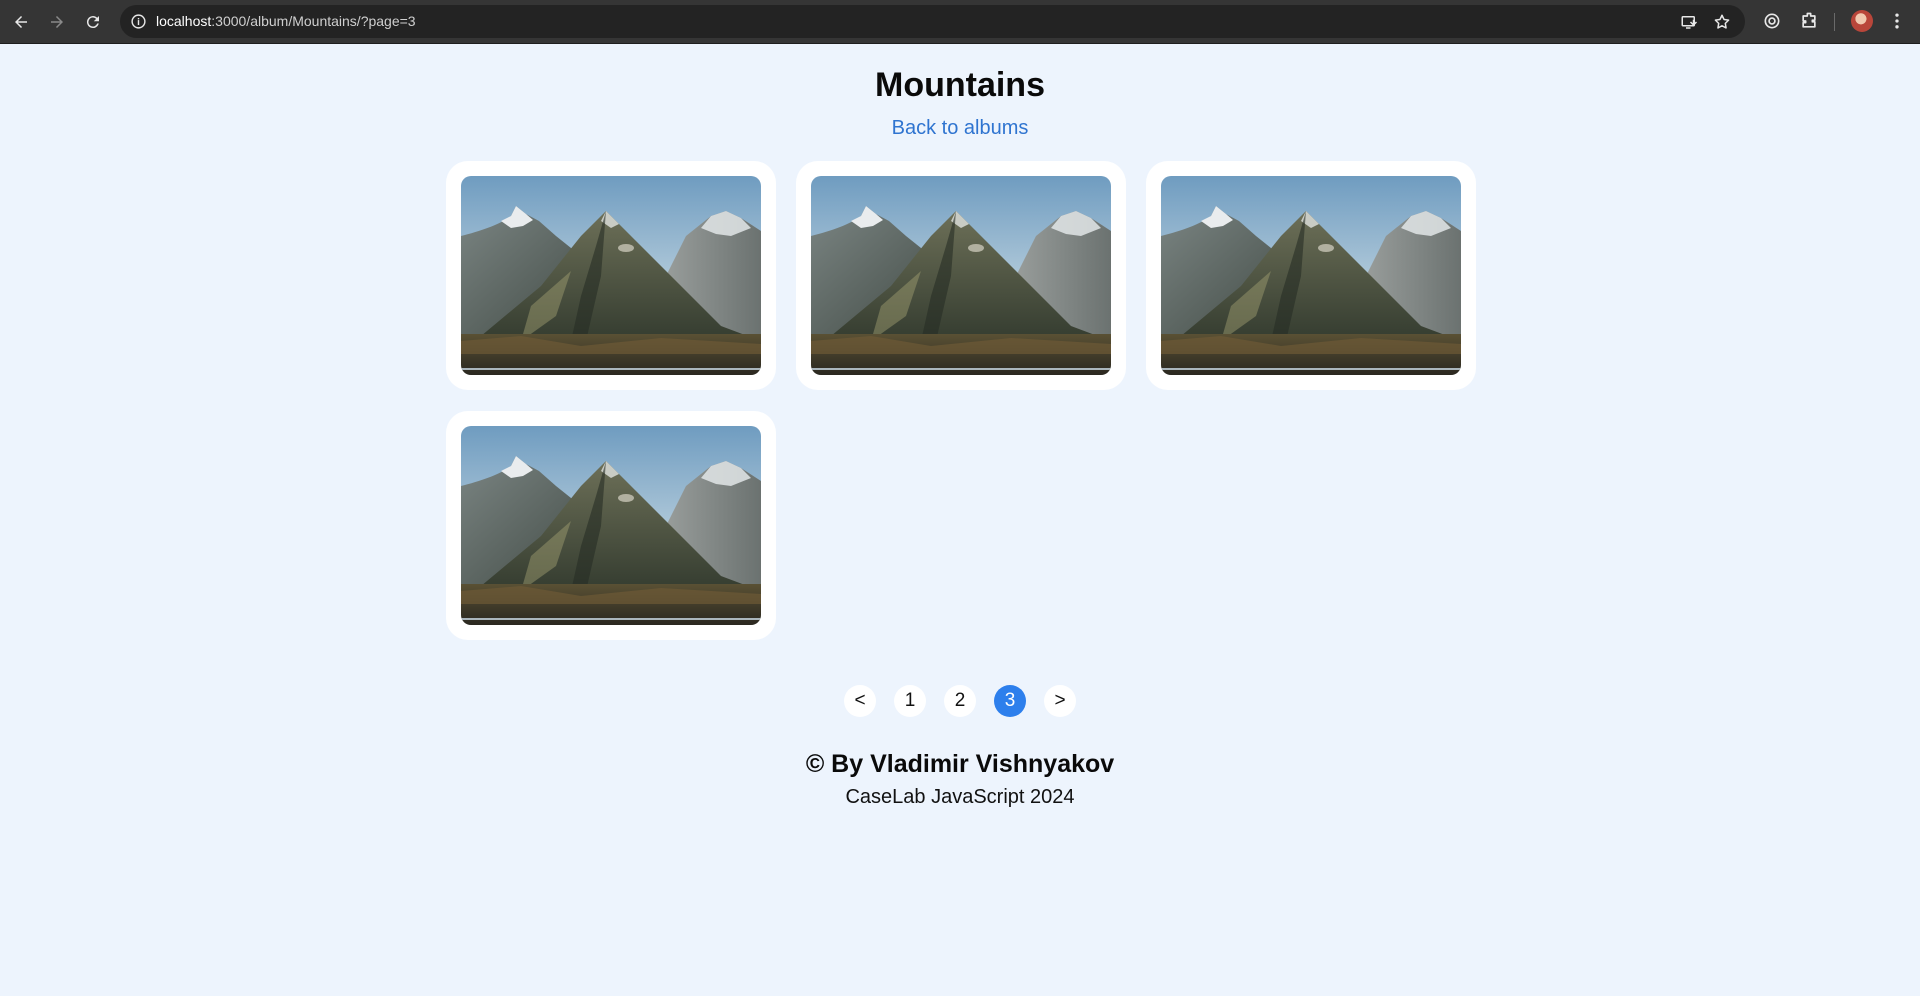 This screenshot has height=996, width=1920. What do you see at coordinates (1834, 22) in the screenshot?
I see `toolbar-divider` at bounding box center [1834, 22].